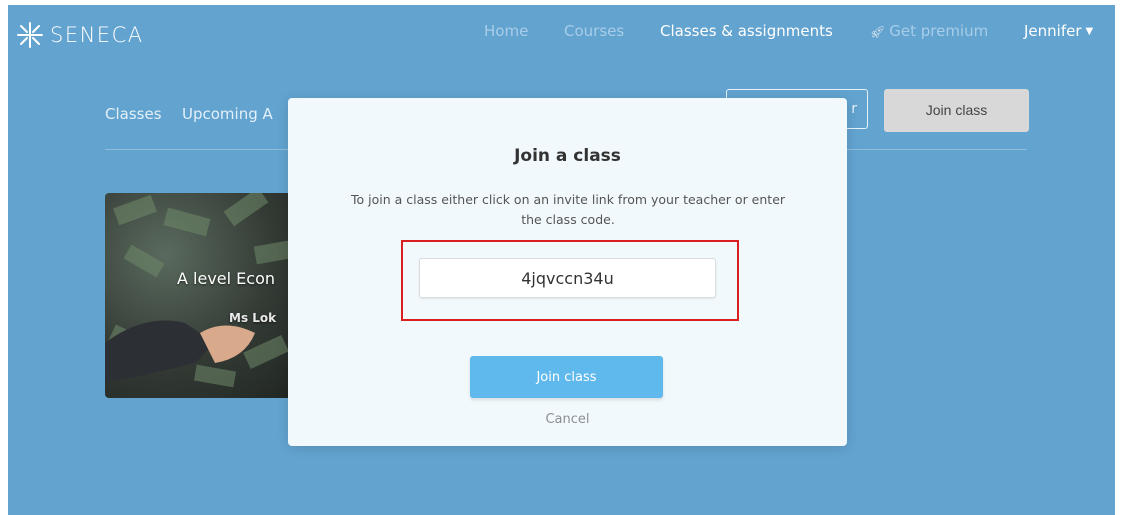  What do you see at coordinates (1053, 31) in the screenshot?
I see `user-name: Jennifer` at bounding box center [1053, 31].